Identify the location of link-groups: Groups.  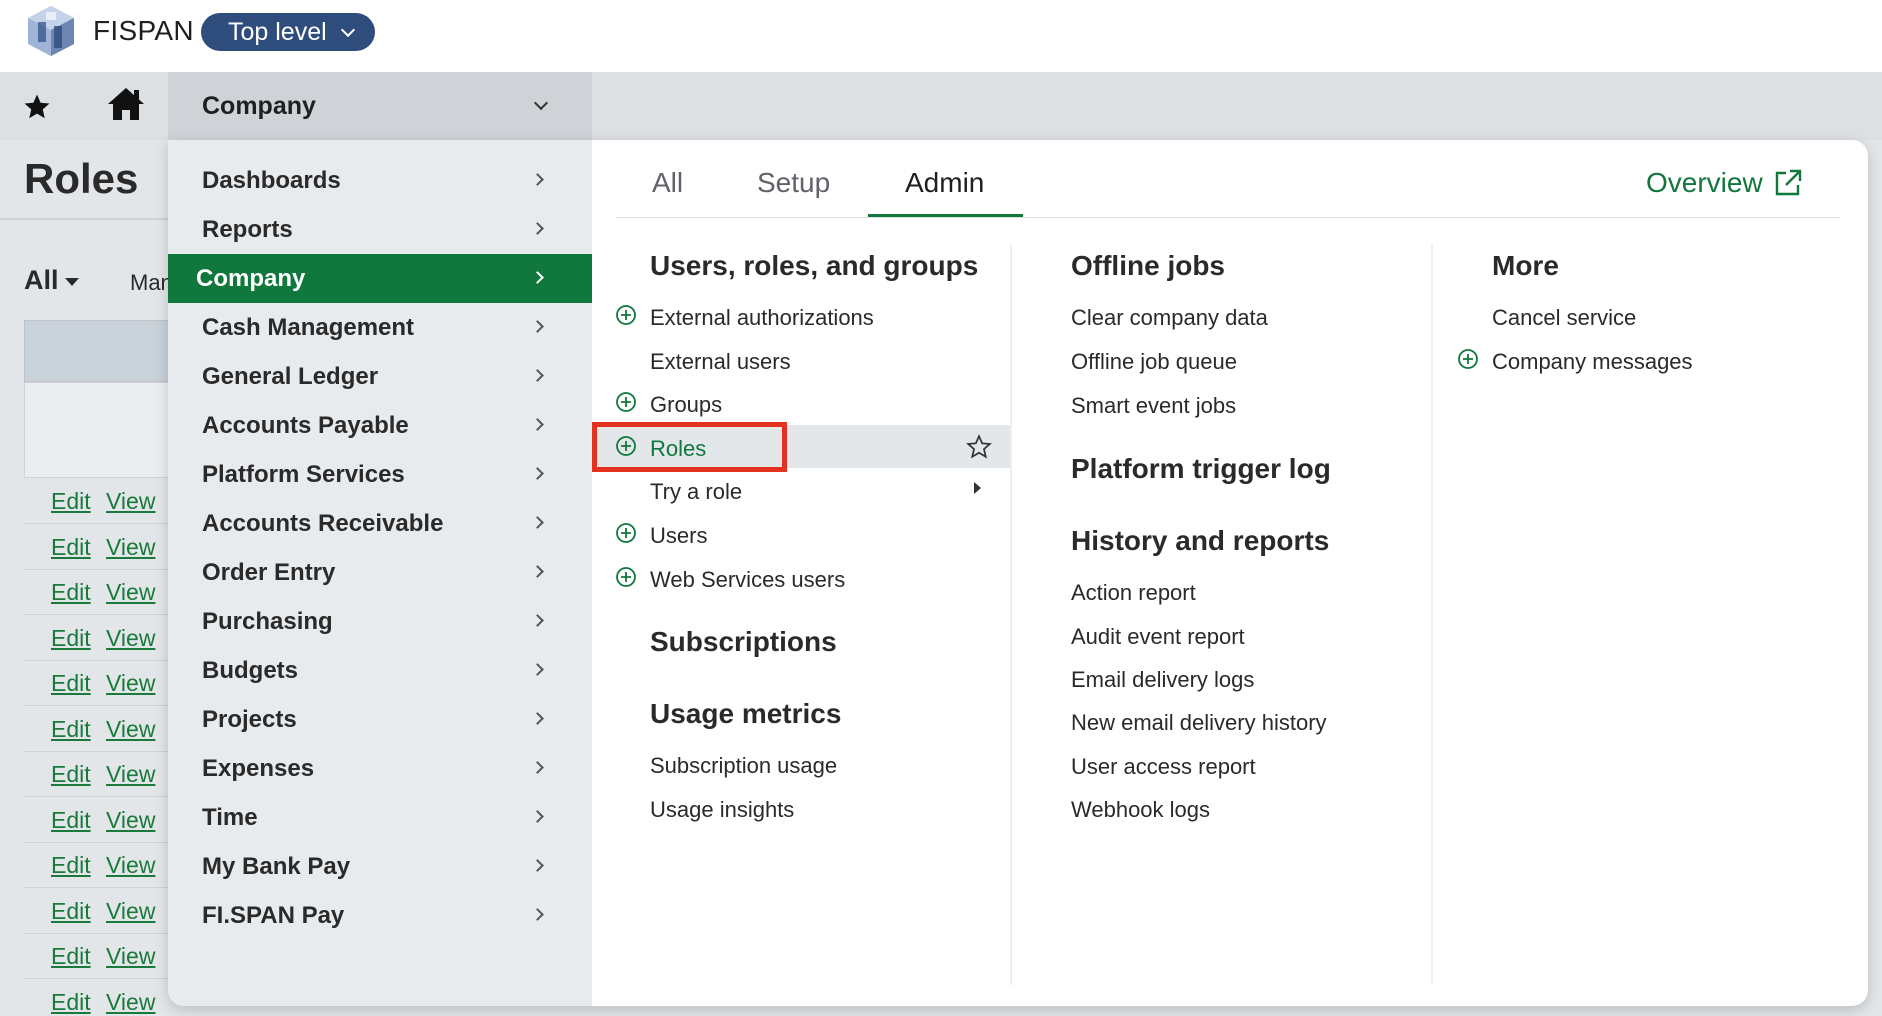
(686, 405).